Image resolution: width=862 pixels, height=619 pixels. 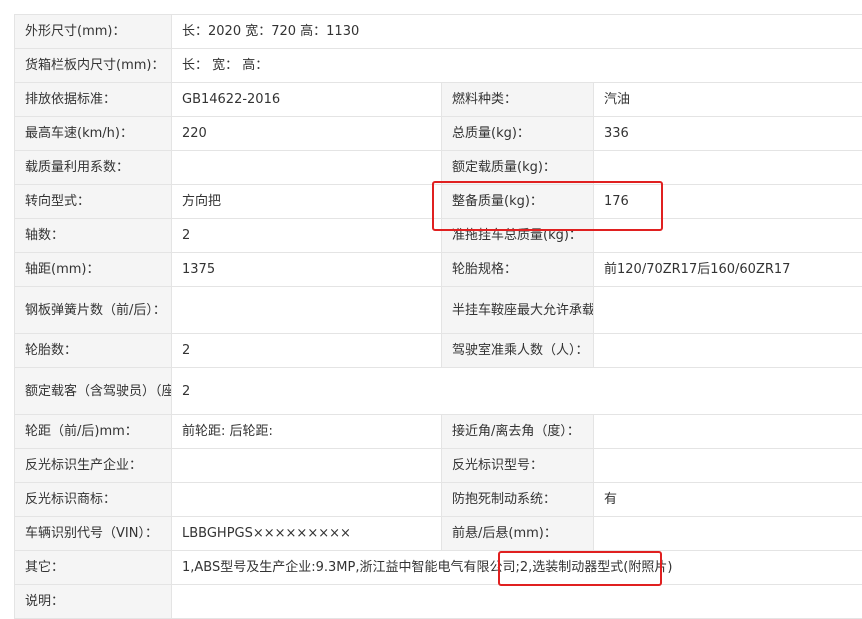 I want to click on spec-label: 钢板弹簧片数（前/后）：, so click(x=93, y=310).